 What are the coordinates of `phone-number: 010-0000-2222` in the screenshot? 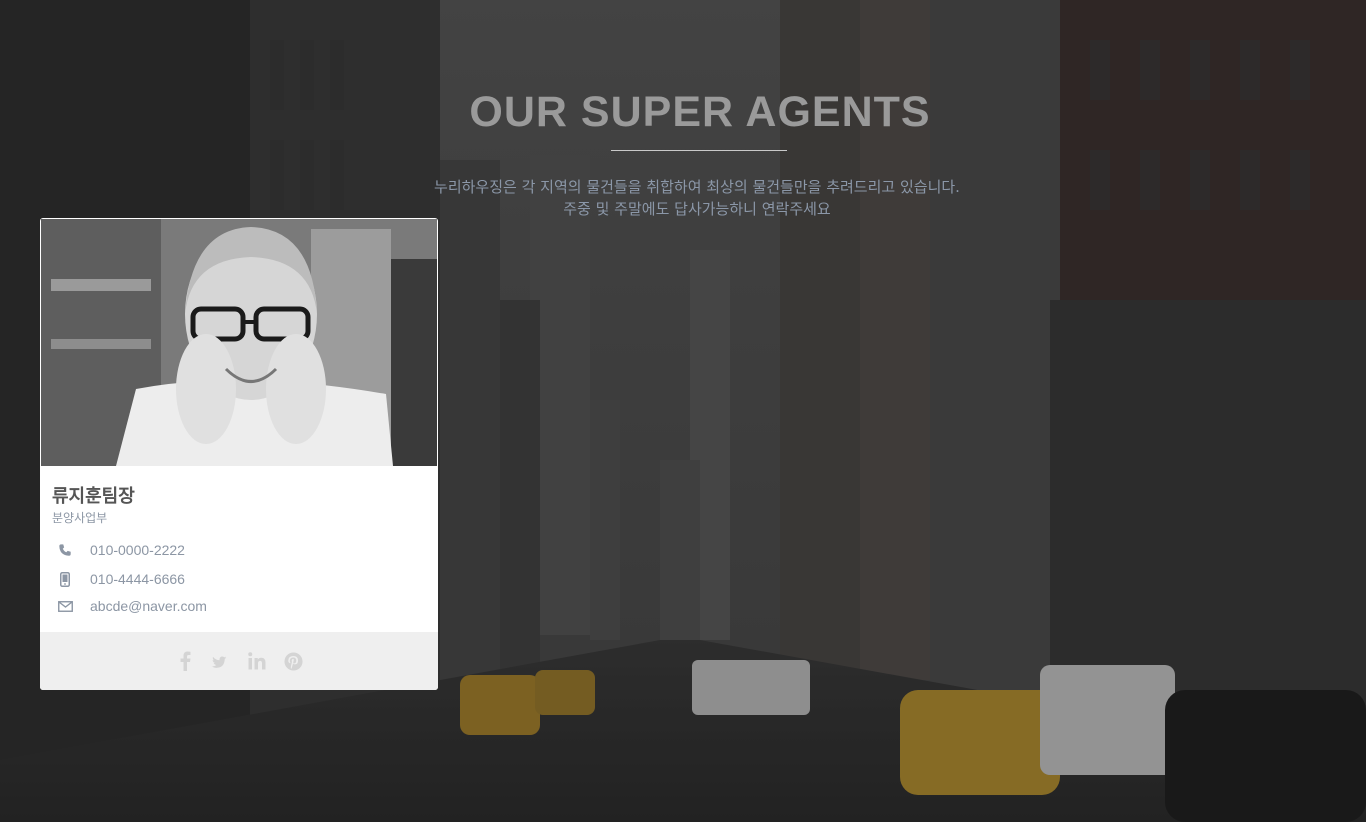 It's located at (137, 550).